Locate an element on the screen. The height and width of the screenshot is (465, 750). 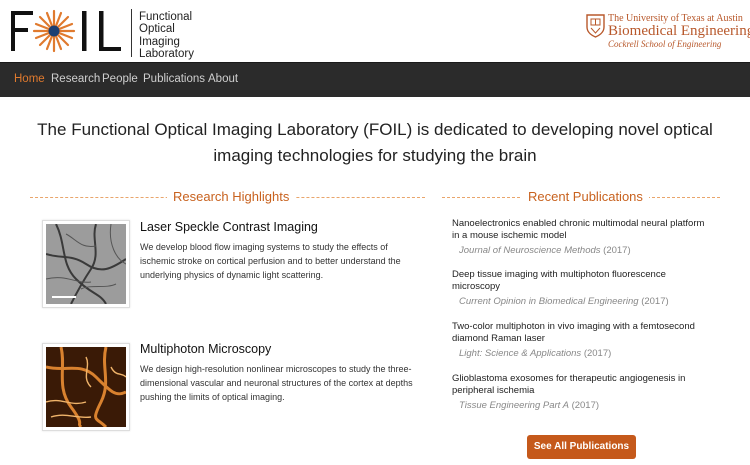
research-item-title: Multiphoton Microscopy is located at coordinates (205, 349).